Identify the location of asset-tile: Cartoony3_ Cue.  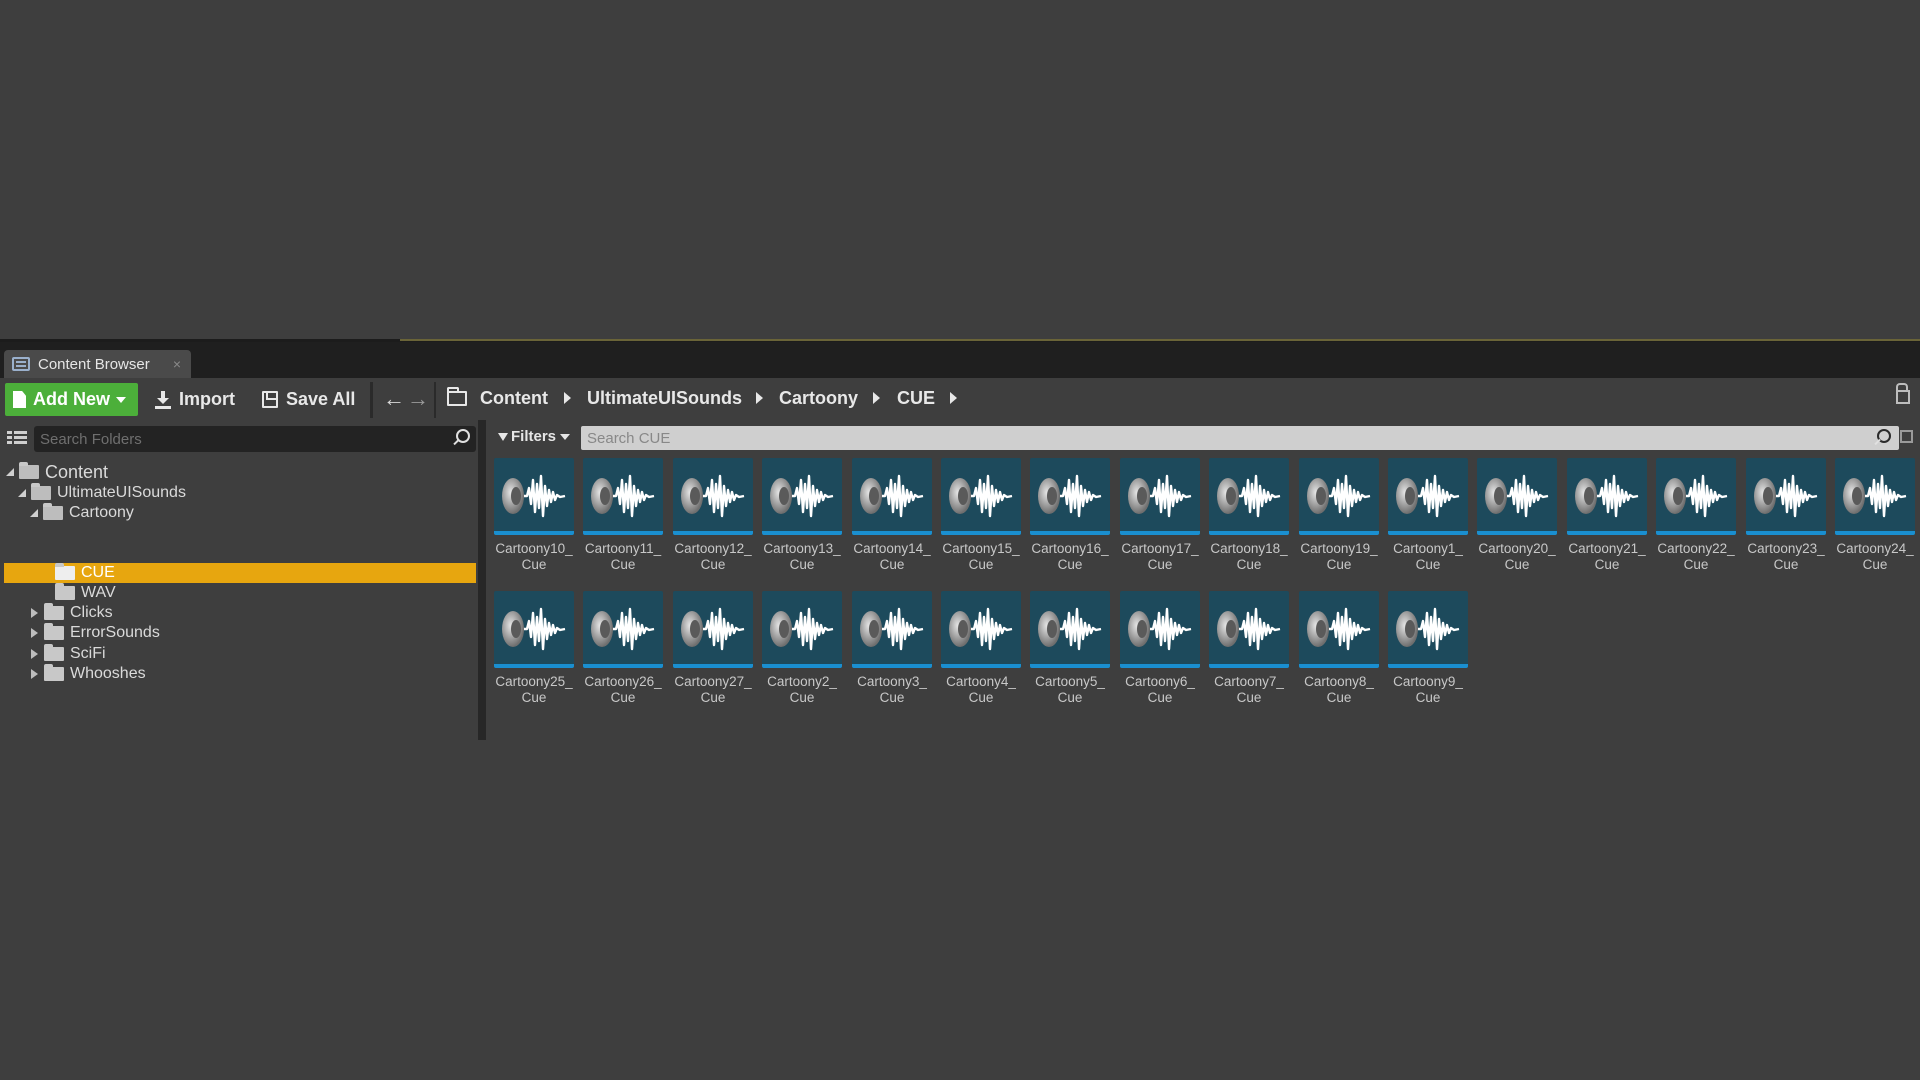
(892, 648).